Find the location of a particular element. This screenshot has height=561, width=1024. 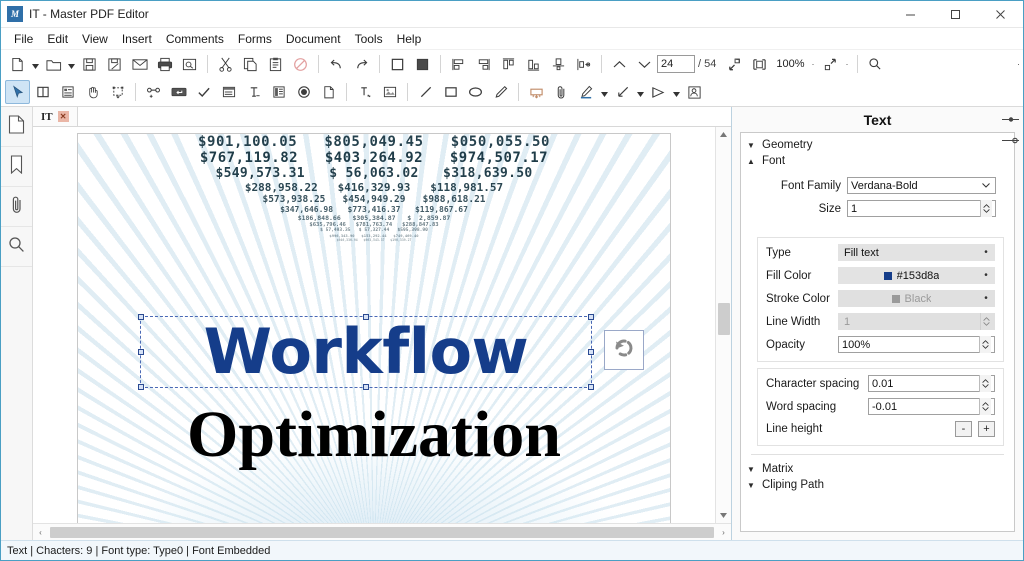

fill-none-button is located at coordinates (397, 64).